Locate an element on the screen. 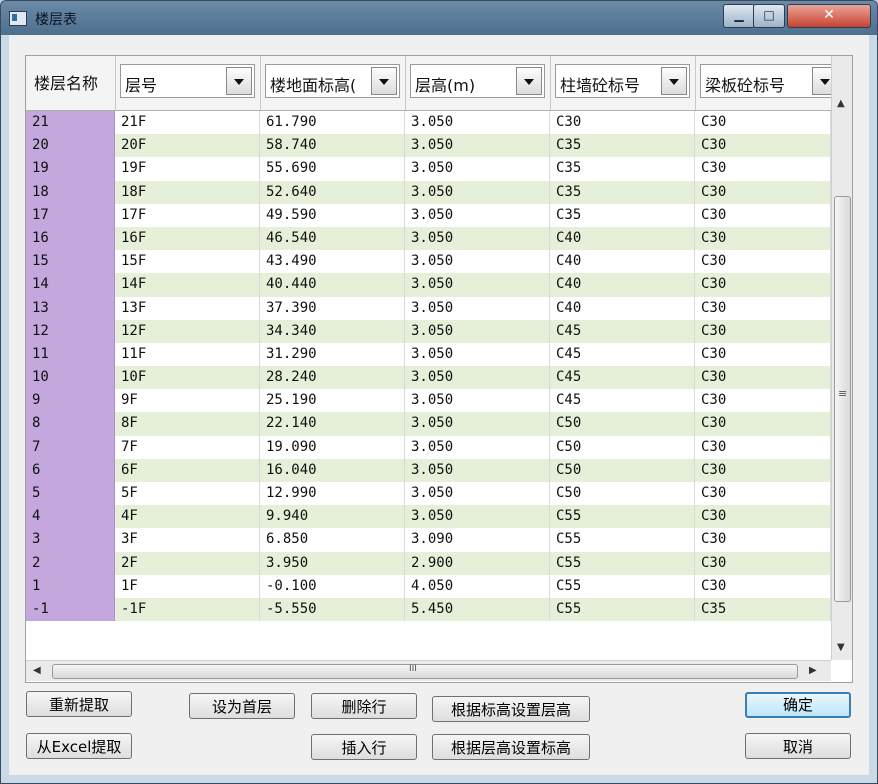 This screenshot has height=784, width=878. horizontal-scrollbar: ◀ ▶ is located at coordinates (428, 670).